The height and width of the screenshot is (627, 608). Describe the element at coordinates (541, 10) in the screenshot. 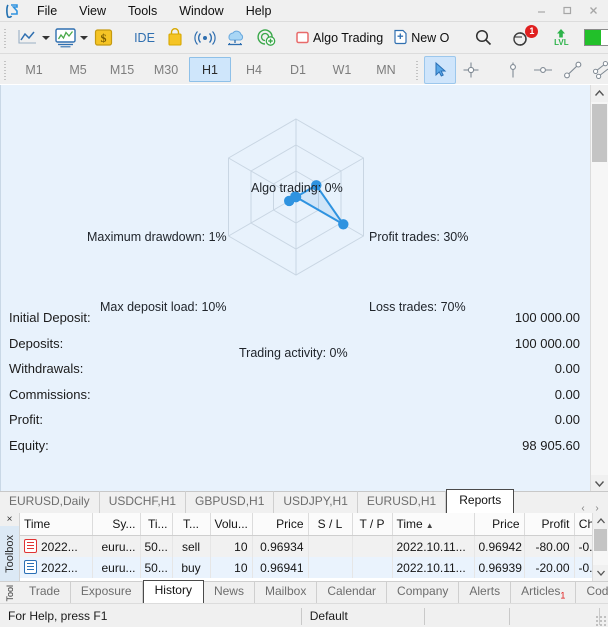

I see `minimize-button` at that location.